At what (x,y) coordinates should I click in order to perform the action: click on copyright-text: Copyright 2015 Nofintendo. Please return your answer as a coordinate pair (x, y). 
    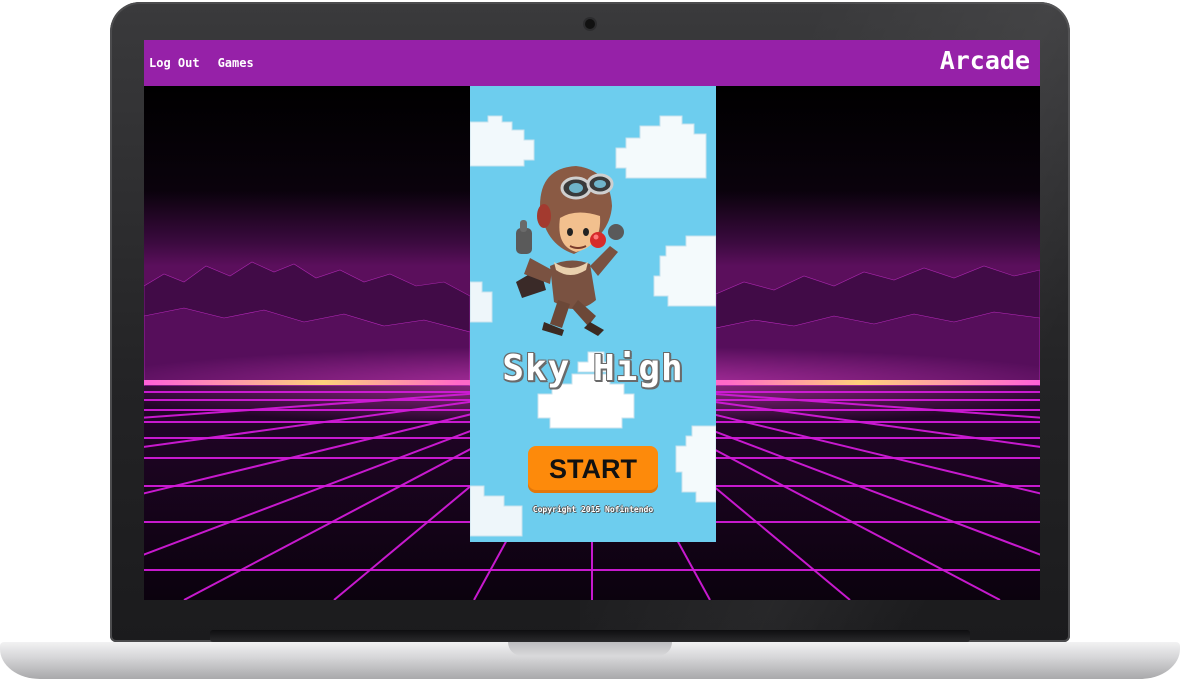
    Looking at the image, I should click on (593, 509).